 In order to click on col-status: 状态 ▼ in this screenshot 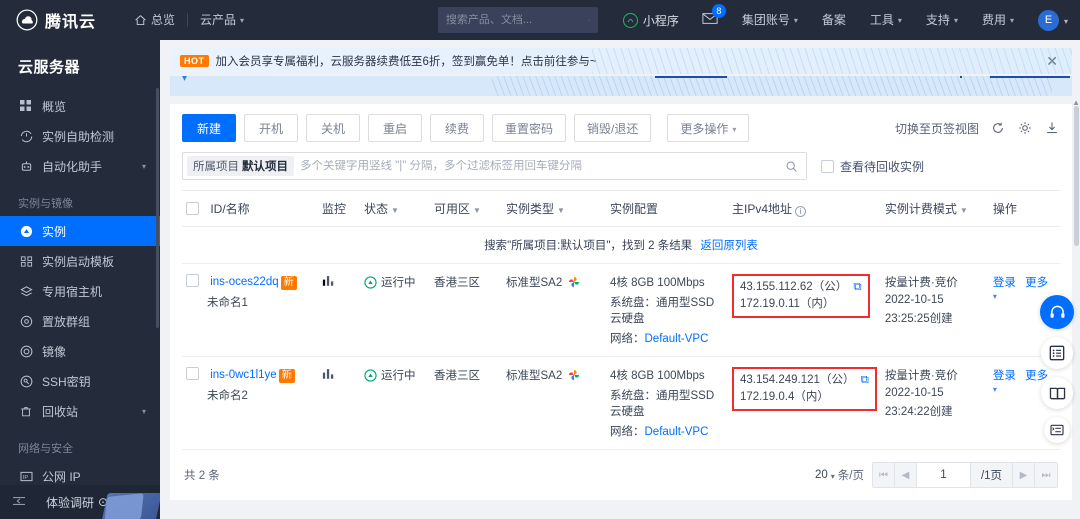, I will do `click(395, 208)`.